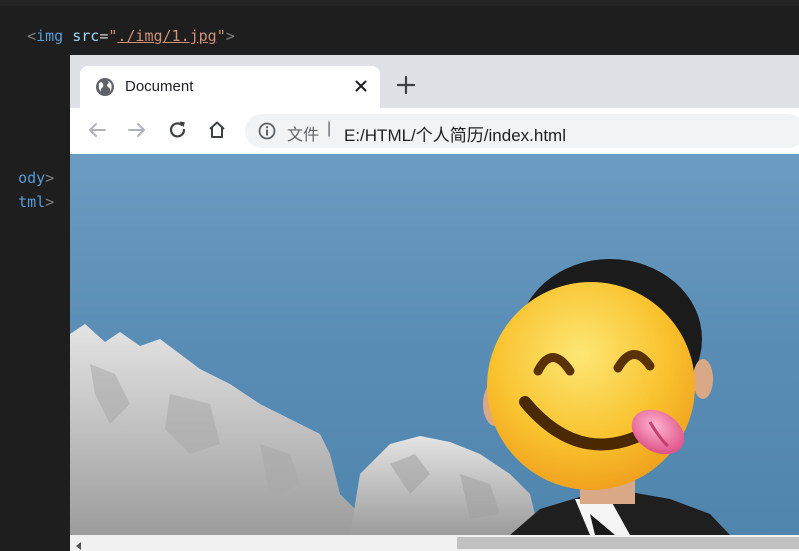  I want to click on src-link: ./img/1.jpg, so click(166, 36).